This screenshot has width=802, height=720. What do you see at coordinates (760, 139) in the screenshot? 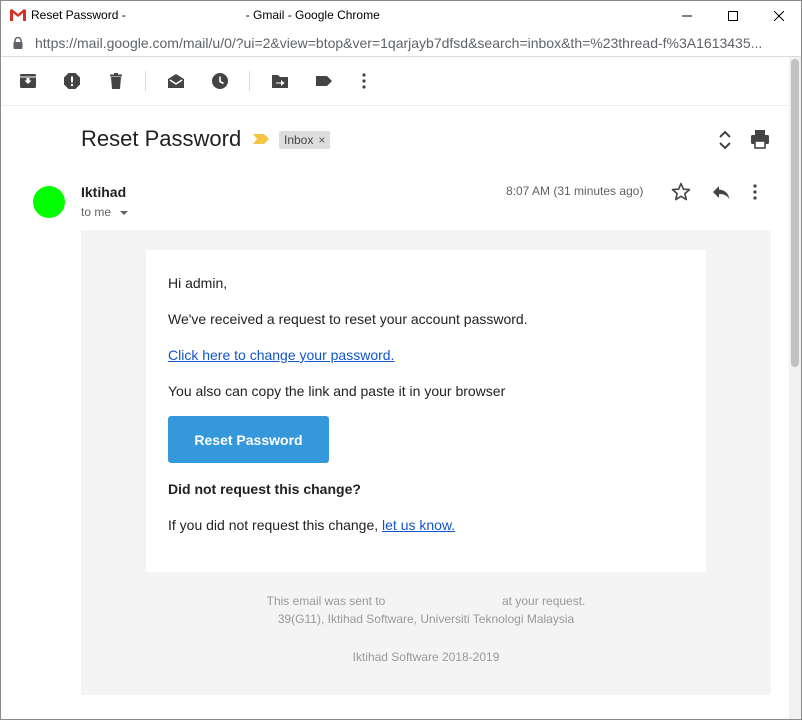
I see `print-icon` at bounding box center [760, 139].